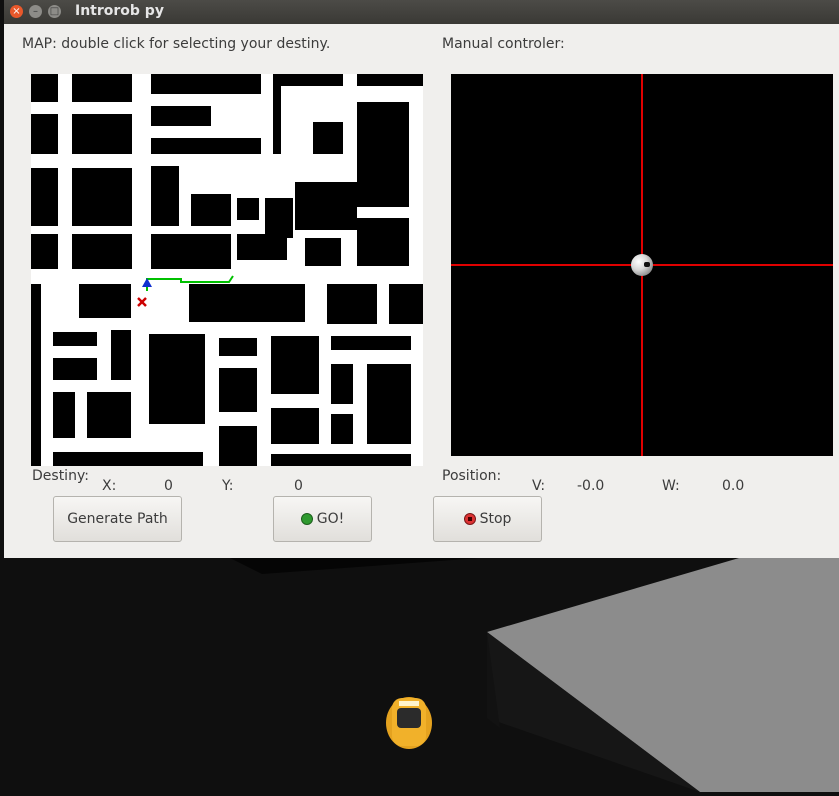 Image resolution: width=839 pixels, height=796 pixels. What do you see at coordinates (330, 519) in the screenshot?
I see `go-label: GO!` at bounding box center [330, 519].